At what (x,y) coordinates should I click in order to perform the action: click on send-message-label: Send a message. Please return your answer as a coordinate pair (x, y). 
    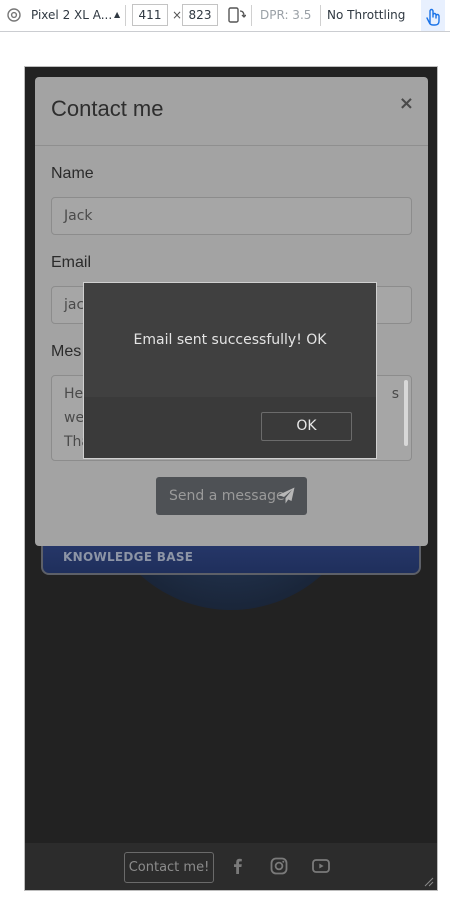
    Looking at the image, I should click on (227, 496).